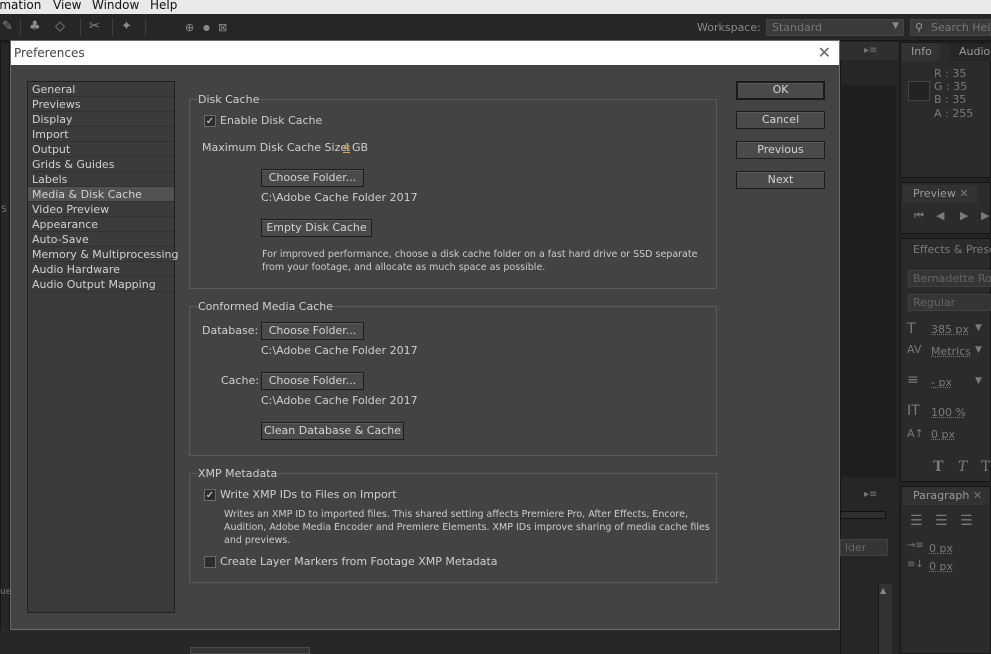 This screenshot has height=654, width=991. I want to click on kerning-value: Metrics, so click(951, 351).